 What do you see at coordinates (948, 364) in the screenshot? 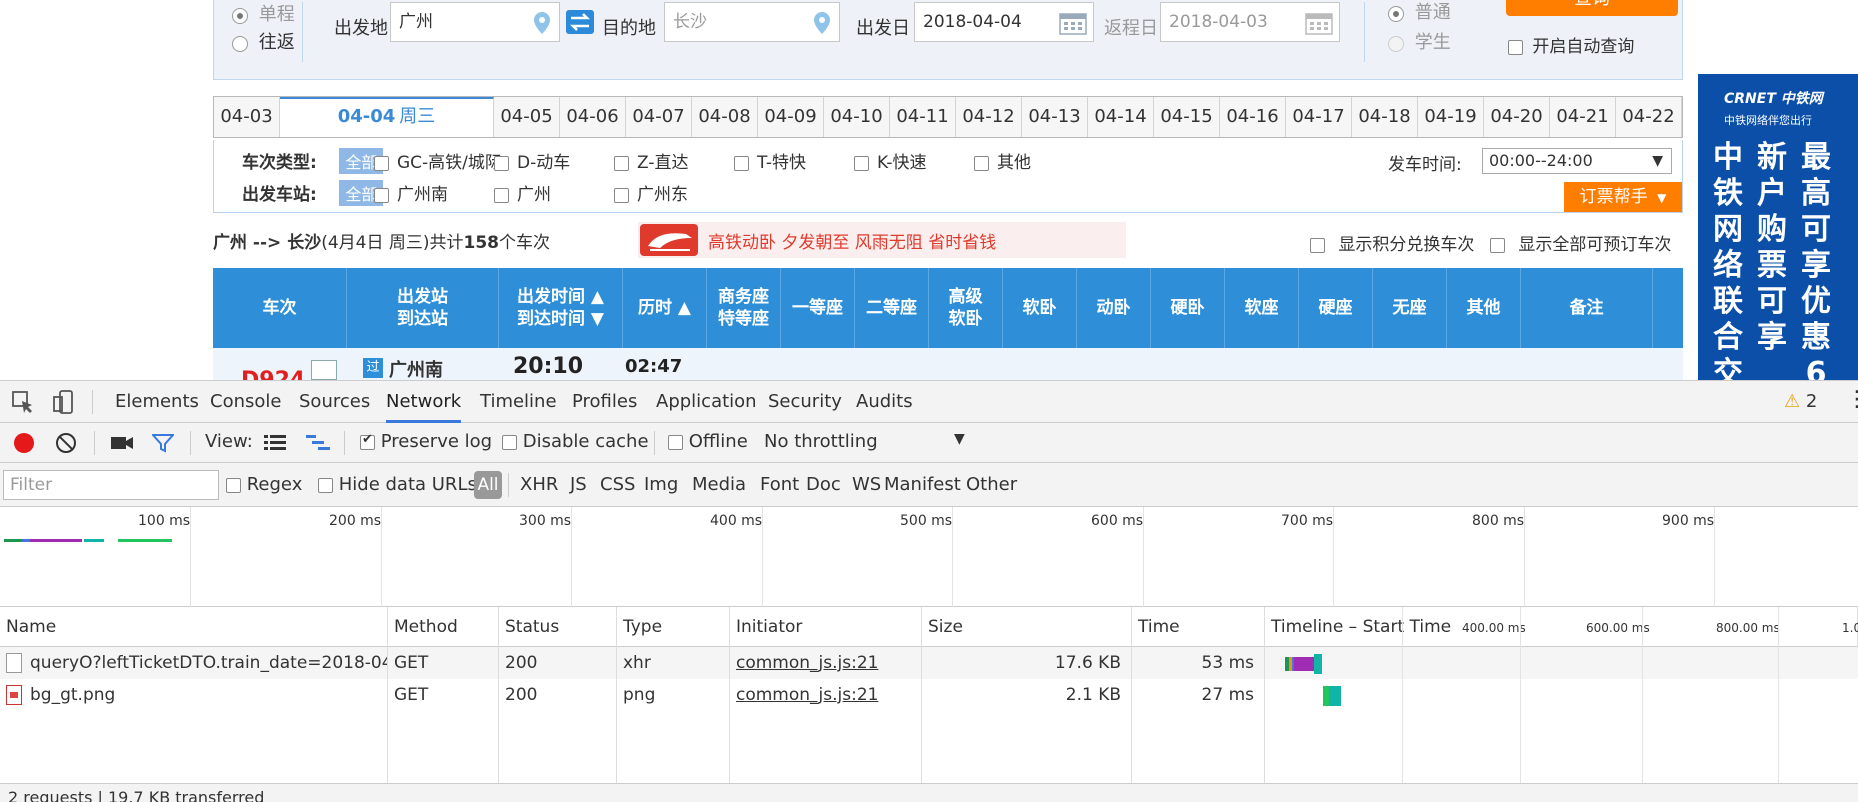
I see `train-row: D924 过 广州南 20:10 02:47` at bounding box center [948, 364].